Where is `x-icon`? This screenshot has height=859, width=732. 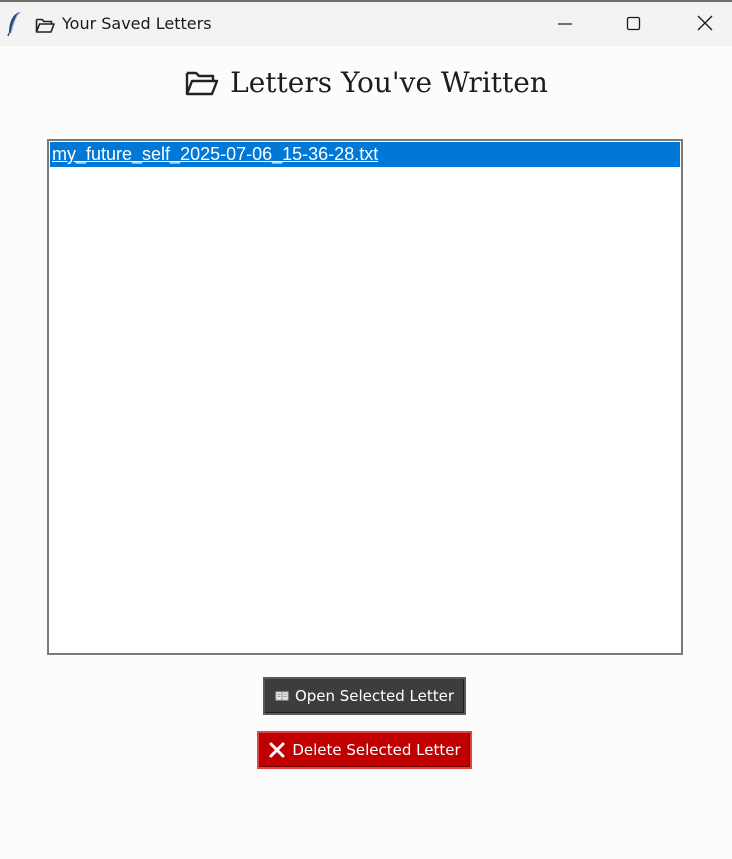
x-icon is located at coordinates (277, 750).